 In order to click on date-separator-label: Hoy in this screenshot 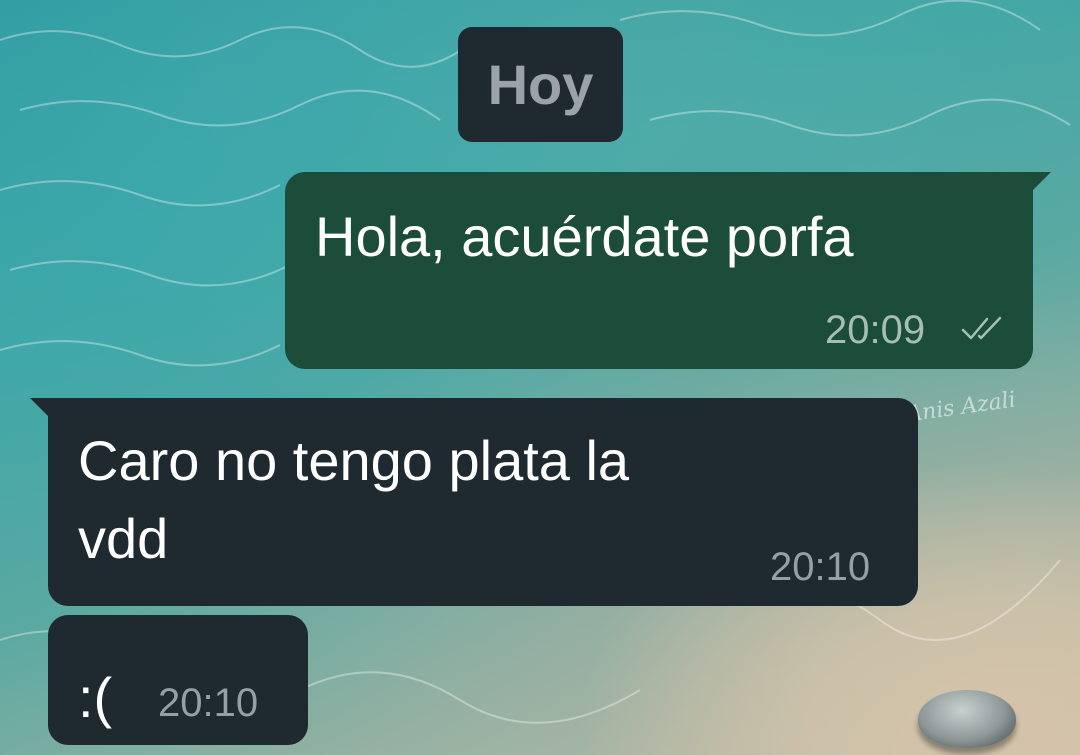, I will do `click(540, 84)`.